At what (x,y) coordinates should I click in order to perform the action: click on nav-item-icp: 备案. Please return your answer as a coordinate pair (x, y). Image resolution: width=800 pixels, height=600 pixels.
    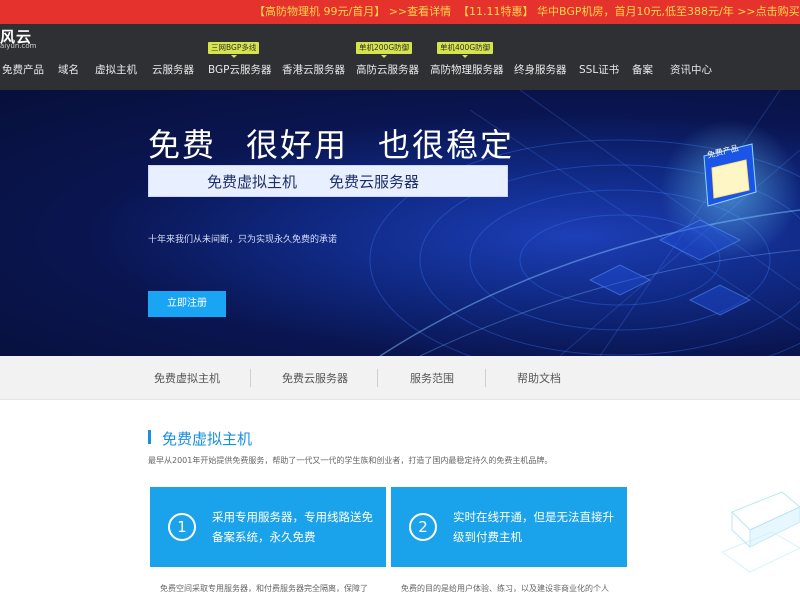
    Looking at the image, I should click on (642, 69).